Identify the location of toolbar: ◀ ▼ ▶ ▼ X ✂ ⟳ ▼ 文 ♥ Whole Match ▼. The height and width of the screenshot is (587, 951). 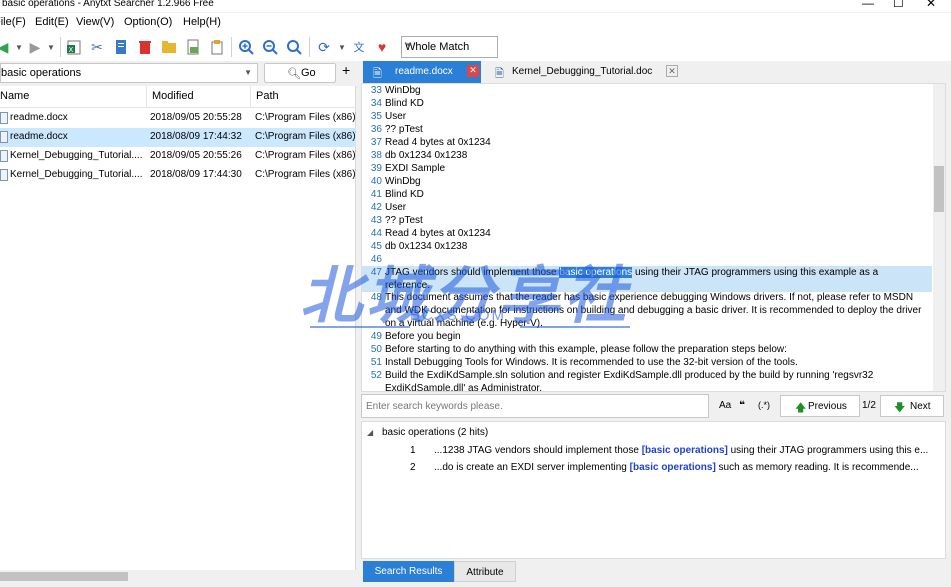
(475, 47).